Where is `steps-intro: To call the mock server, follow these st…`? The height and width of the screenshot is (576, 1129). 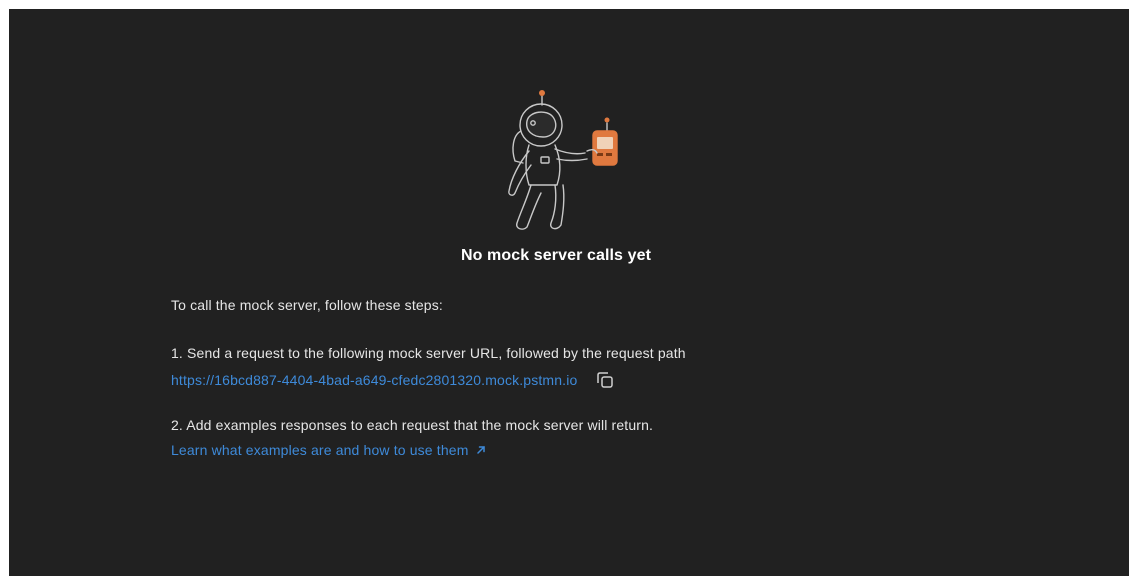 steps-intro: To call the mock server, follow these st… is located at coordinates (307, 305).